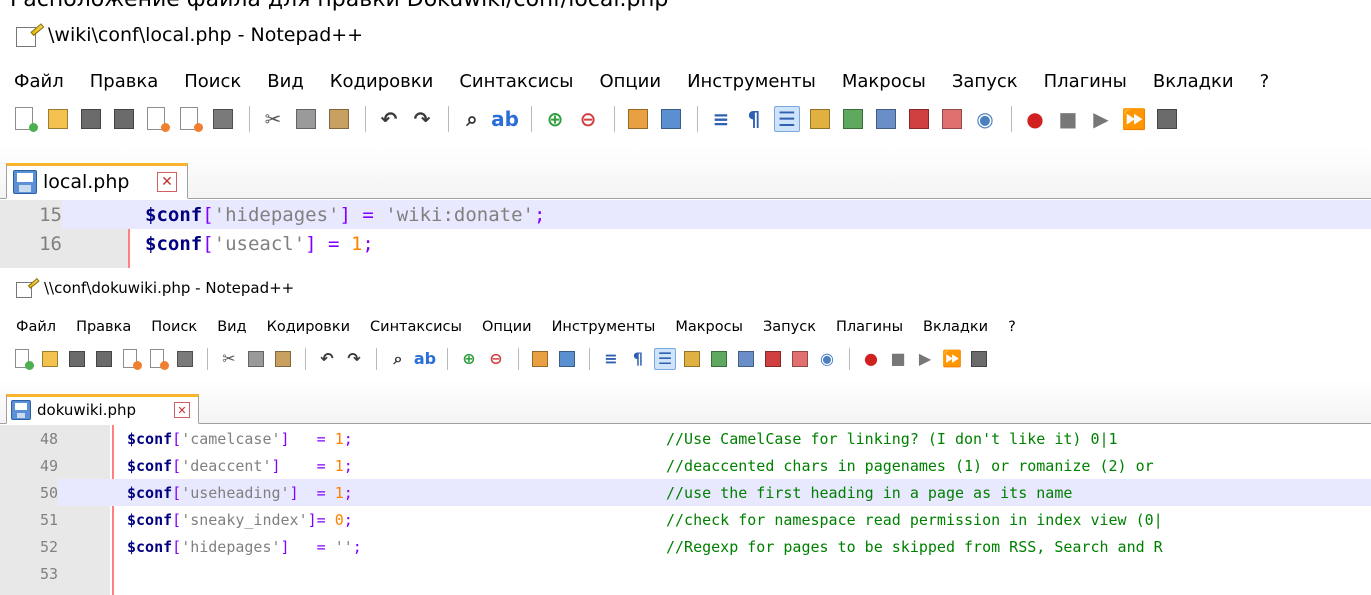 This screenshot has height=595, width=1371. I want to click on tab-local-php: local.php ✕, so click(97, 181).